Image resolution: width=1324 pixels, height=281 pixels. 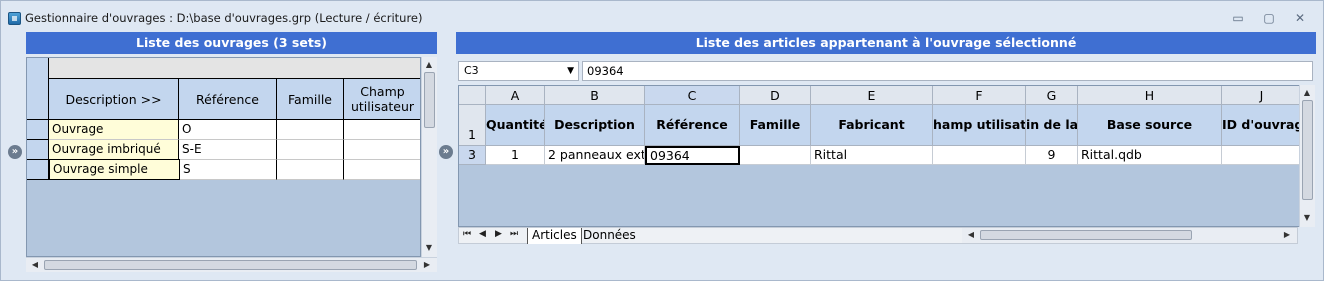 What do you see at coordinates (38, 99) in the screenshot?
I see `works-grid-corner-header` at bounding box center [38, 99].